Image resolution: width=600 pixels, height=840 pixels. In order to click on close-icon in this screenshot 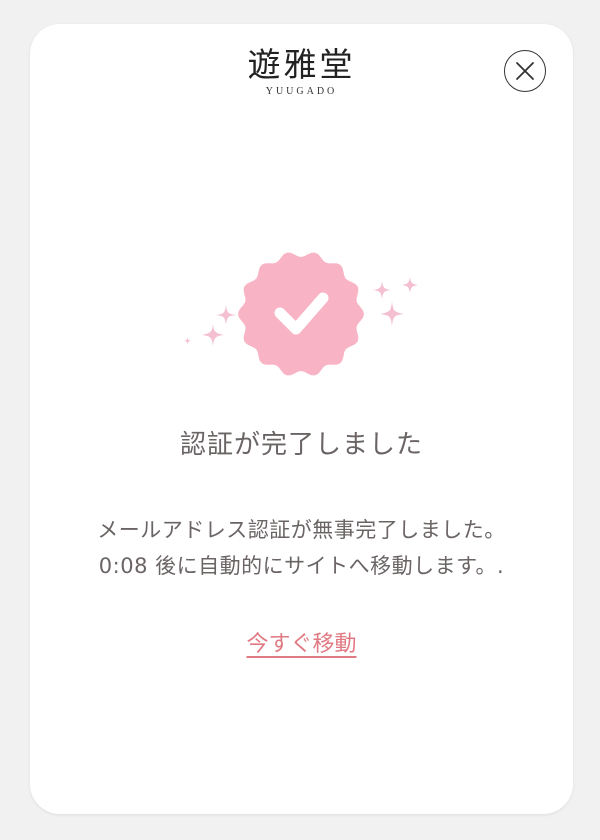, I will do `click(525, 71)`.